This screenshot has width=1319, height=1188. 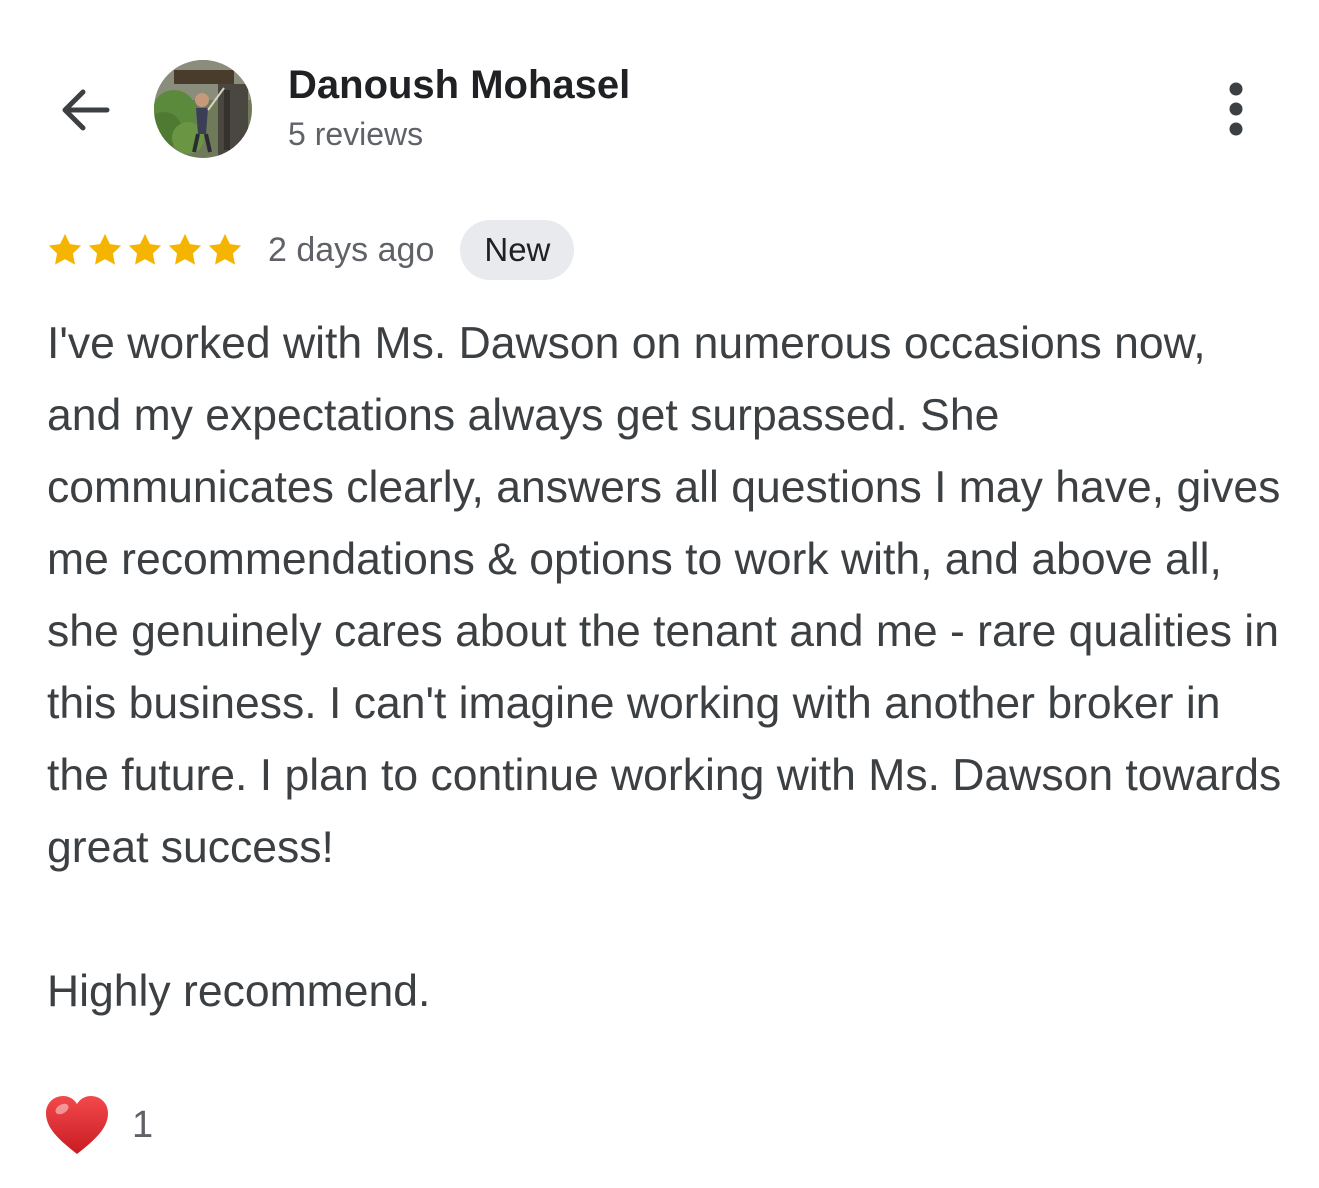 I want to click on avatar-photo, so click(x=203, y=109).